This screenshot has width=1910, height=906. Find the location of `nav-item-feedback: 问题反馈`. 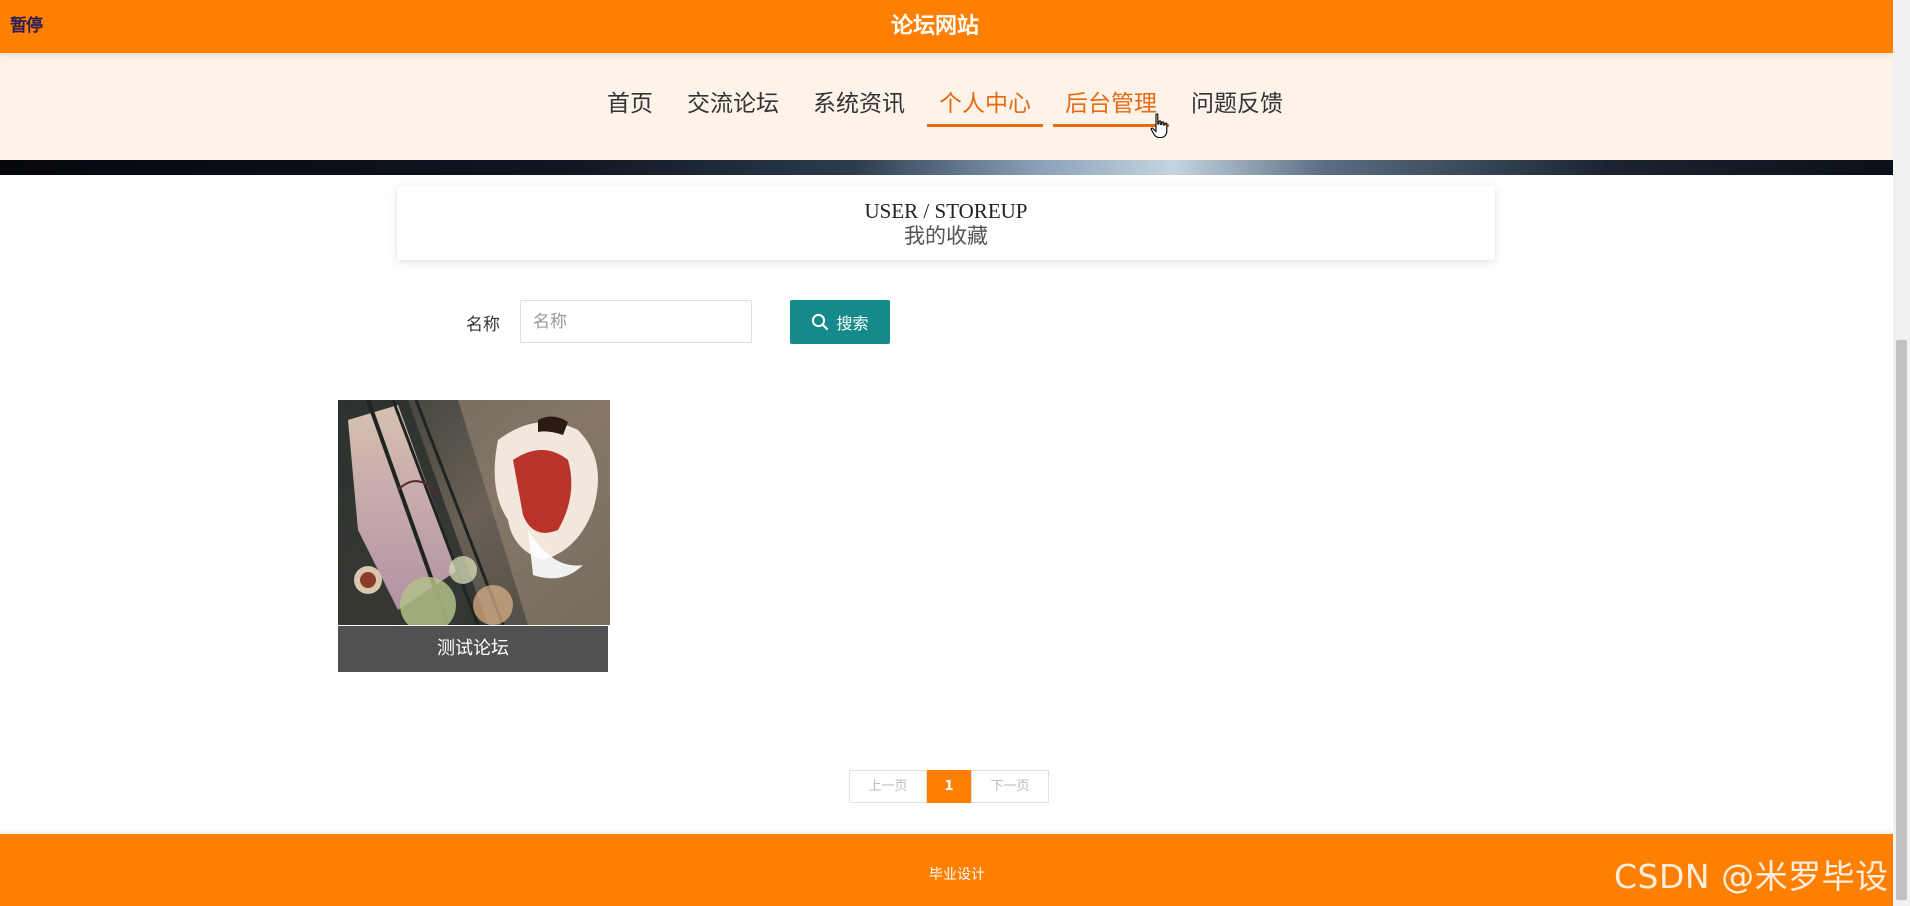

nav-item-feedback: 问题反馈 is located at coordinates (1237, 108).